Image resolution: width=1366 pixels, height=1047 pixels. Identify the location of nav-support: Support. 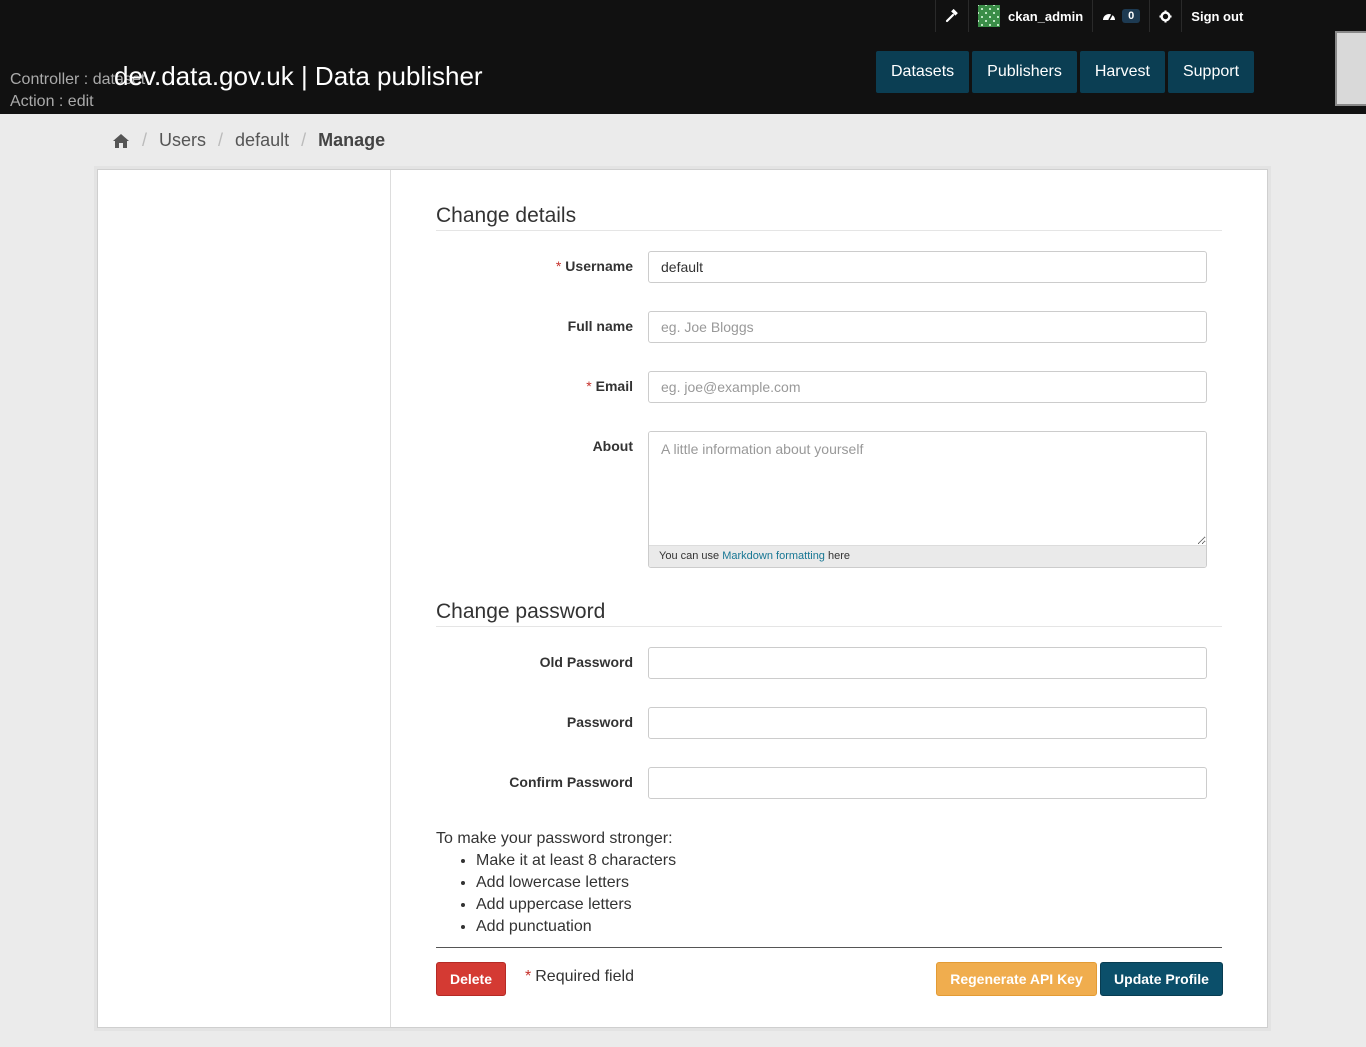
(1211, 72).